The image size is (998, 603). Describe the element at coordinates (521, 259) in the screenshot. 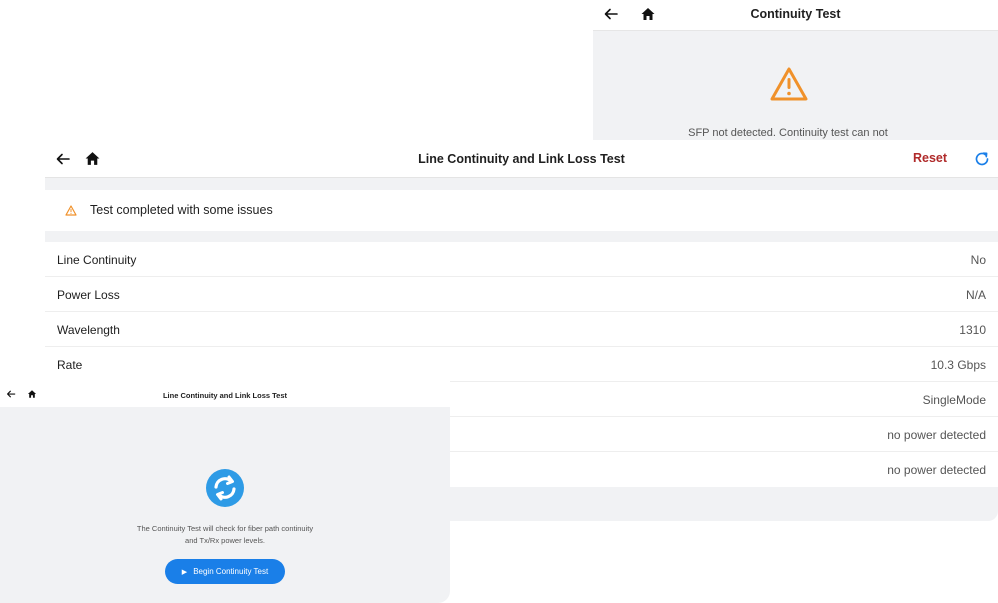

I see `result-row-line-continuity: Line Continuity No` at that location.